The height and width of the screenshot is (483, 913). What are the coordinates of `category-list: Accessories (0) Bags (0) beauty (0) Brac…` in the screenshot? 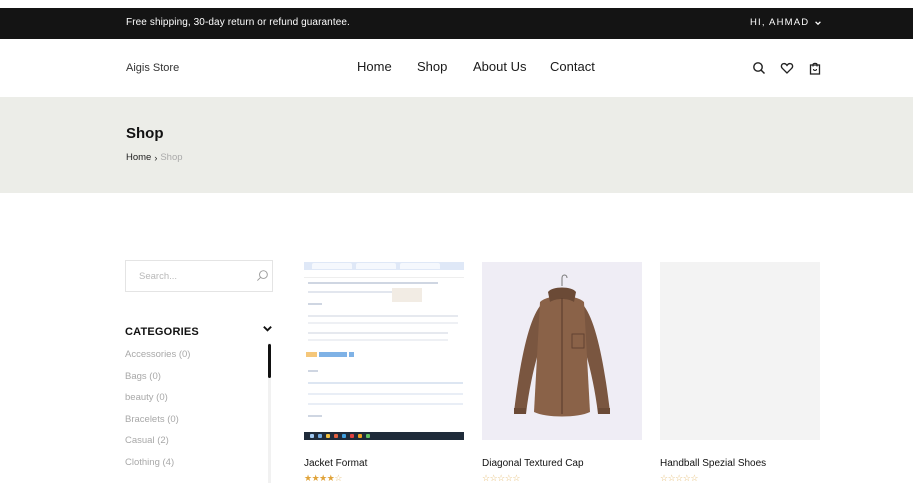 It's located at (157, 413).